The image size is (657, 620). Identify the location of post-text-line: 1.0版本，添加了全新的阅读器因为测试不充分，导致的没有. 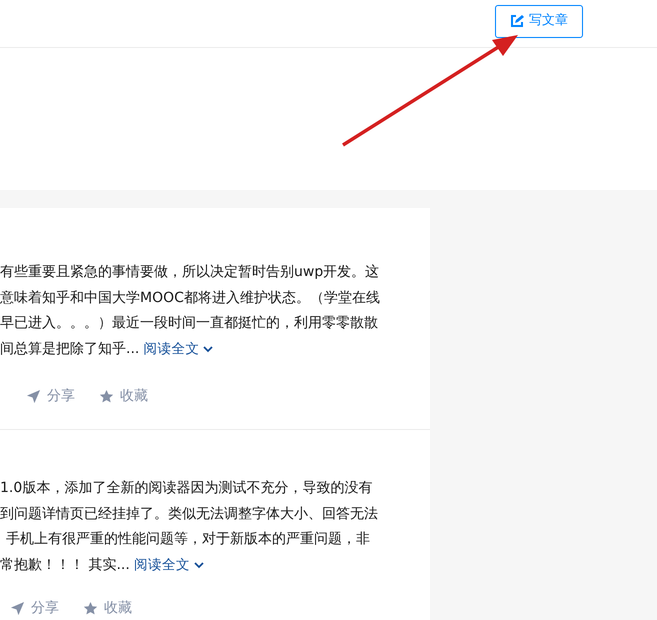
(186, 488).